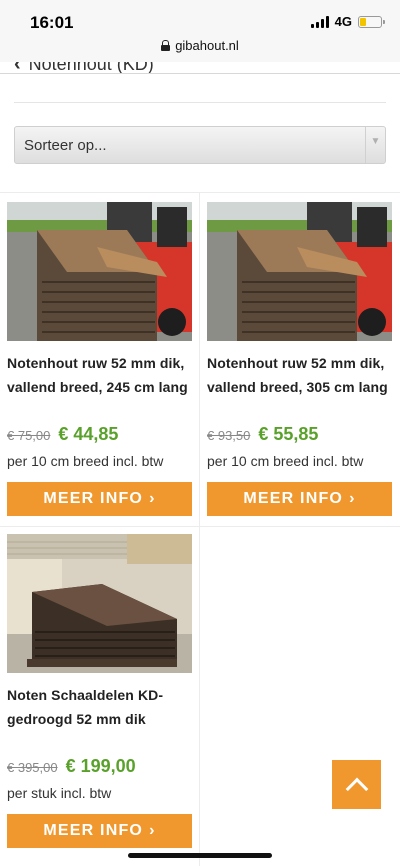 The width and height of the screenshot is (400, 866). I want to click on network-label: 4G, so click(343, 21).